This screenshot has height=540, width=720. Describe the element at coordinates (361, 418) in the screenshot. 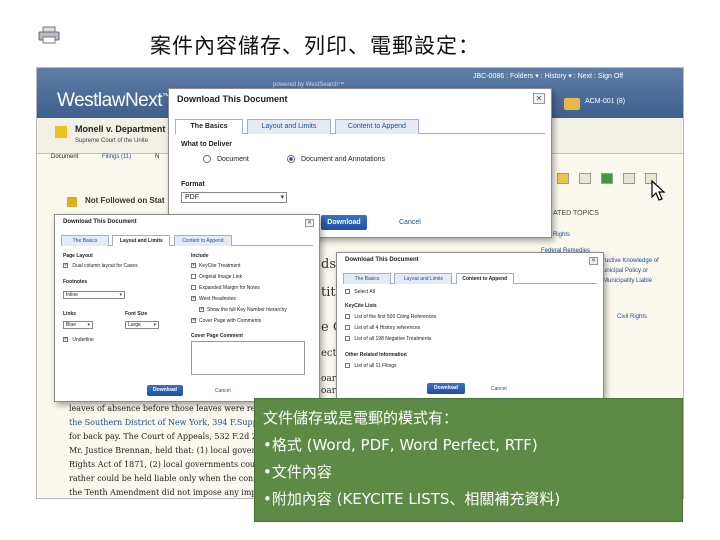

I see `callout-line: 文件儲存或是電郵的模式有：` at that location.